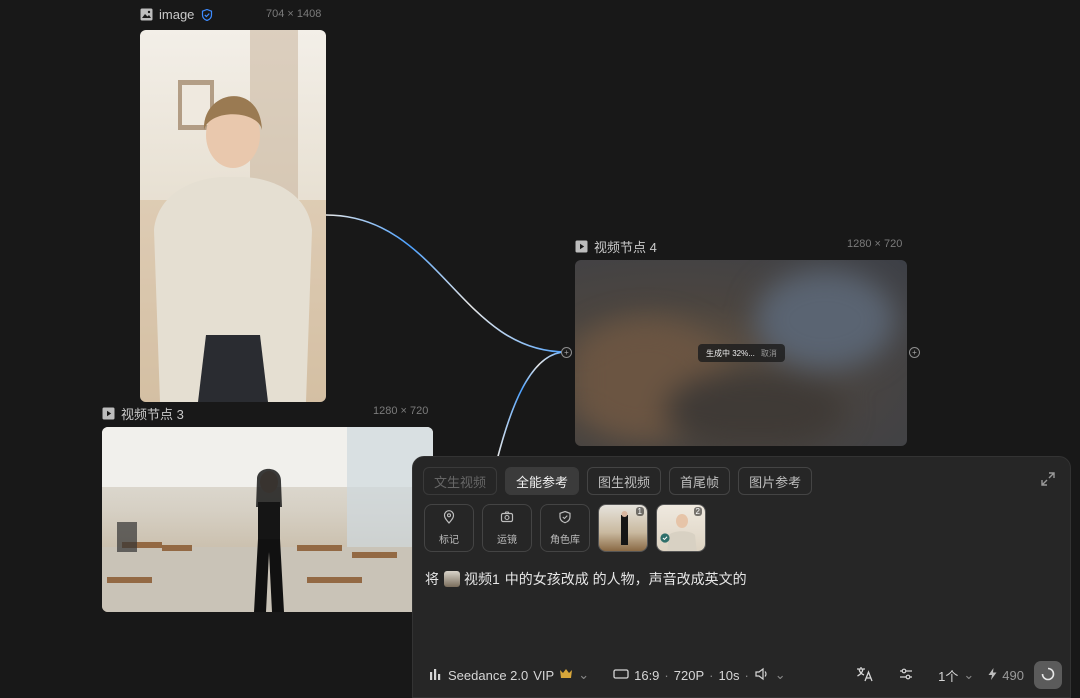  Describe the element at coordinates (449, 528) in the screenshot. I see `mark-tool-button: 标记` at that location.